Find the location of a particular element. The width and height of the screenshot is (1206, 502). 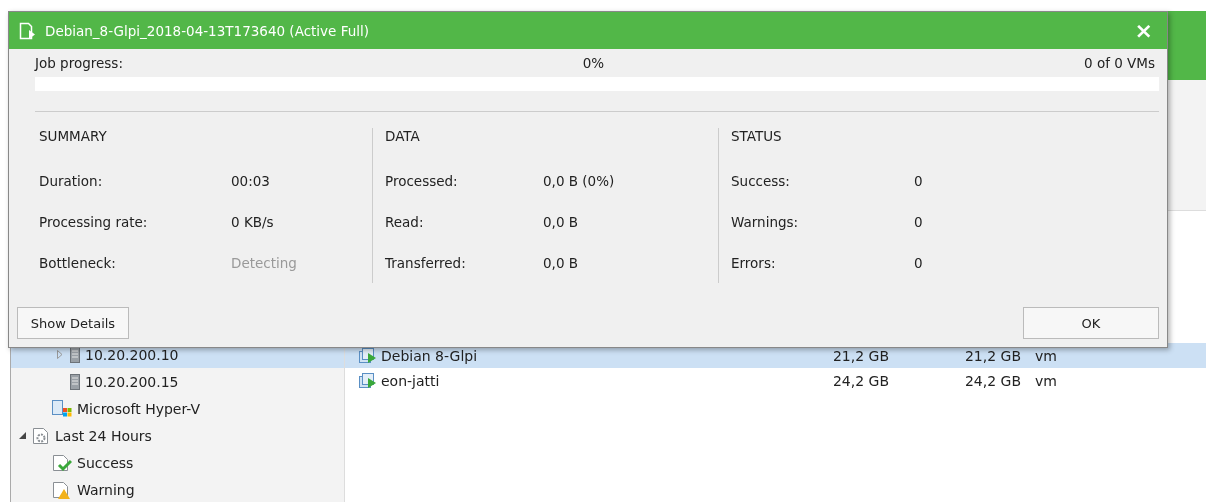

stat-label: Duration: is located at coordinates (71, 180).